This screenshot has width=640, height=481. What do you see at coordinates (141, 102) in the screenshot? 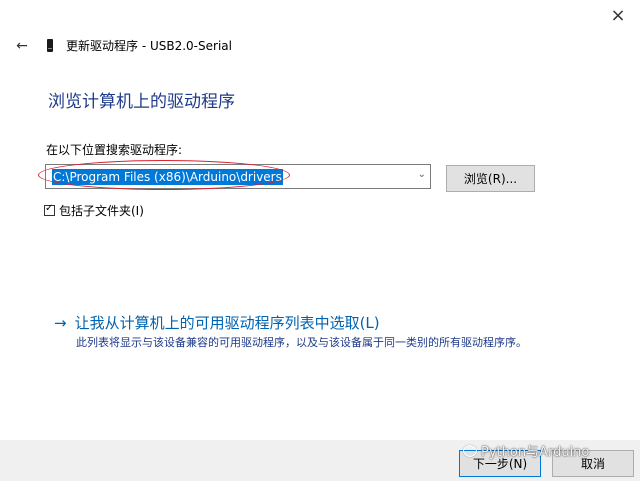
I see `page-heading: 浏览计算机上的驱动程序` at bounding box center [141, 102].